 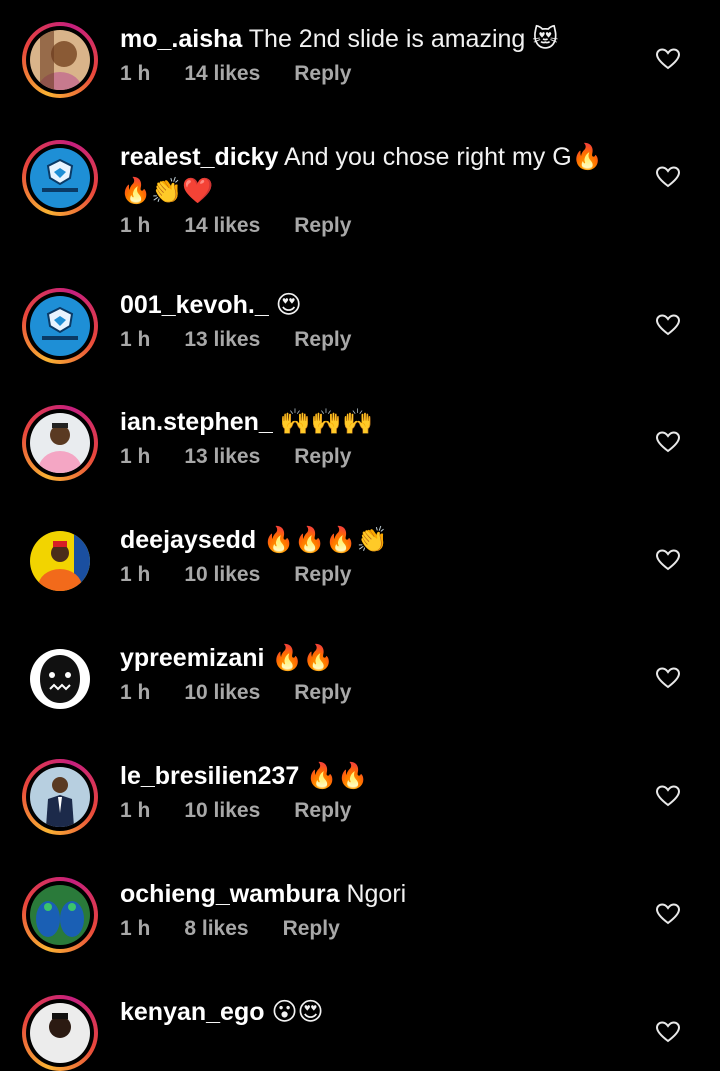 I want to click on comment-username: ochieng_wambura, so click(x=230, y=894).